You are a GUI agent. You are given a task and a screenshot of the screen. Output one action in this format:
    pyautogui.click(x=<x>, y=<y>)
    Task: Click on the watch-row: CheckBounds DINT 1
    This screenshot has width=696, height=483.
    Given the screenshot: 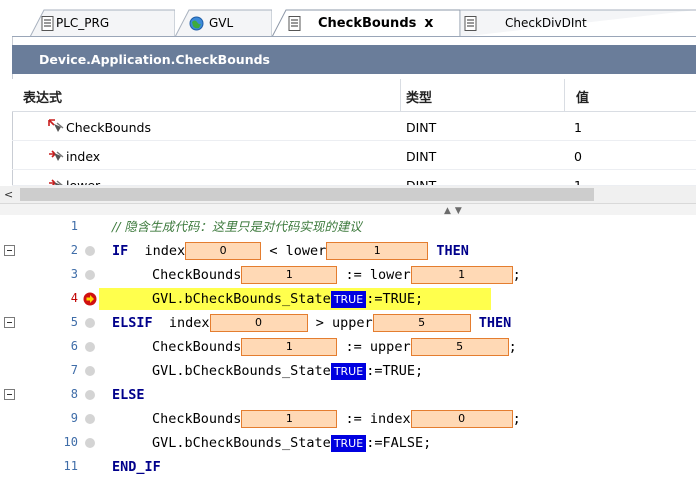 What is the action you would take?
    pyautogui.click(x=354, y=127)
    